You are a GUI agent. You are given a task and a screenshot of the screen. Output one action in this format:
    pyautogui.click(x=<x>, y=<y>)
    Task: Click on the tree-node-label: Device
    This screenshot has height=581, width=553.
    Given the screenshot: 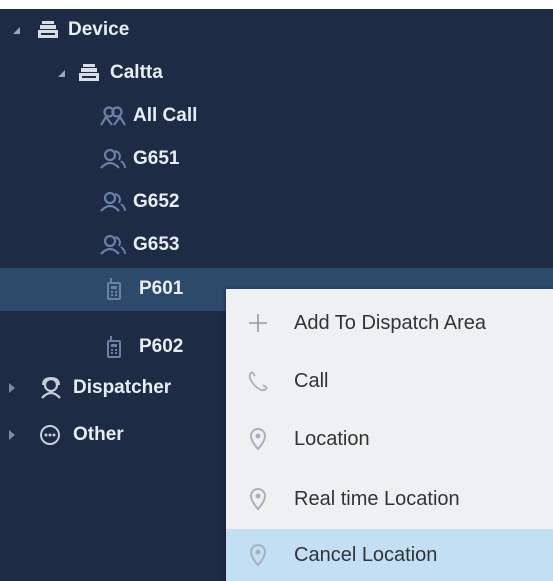 What is the action you would take?
    pyautogui.click(x=99, y=29)
    